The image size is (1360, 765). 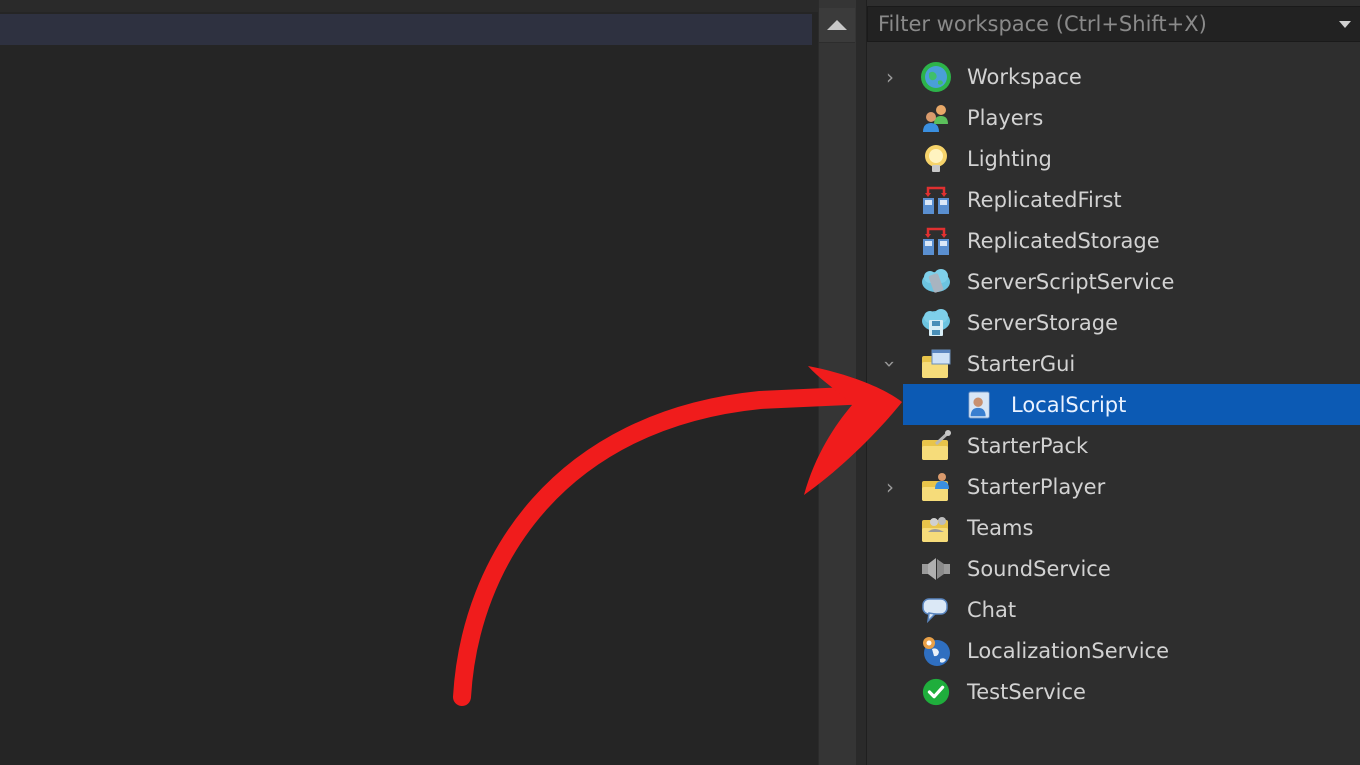 I want to click on tree-item-replicated-first: ReplicatedFirst, so click(x=1113, y=199).